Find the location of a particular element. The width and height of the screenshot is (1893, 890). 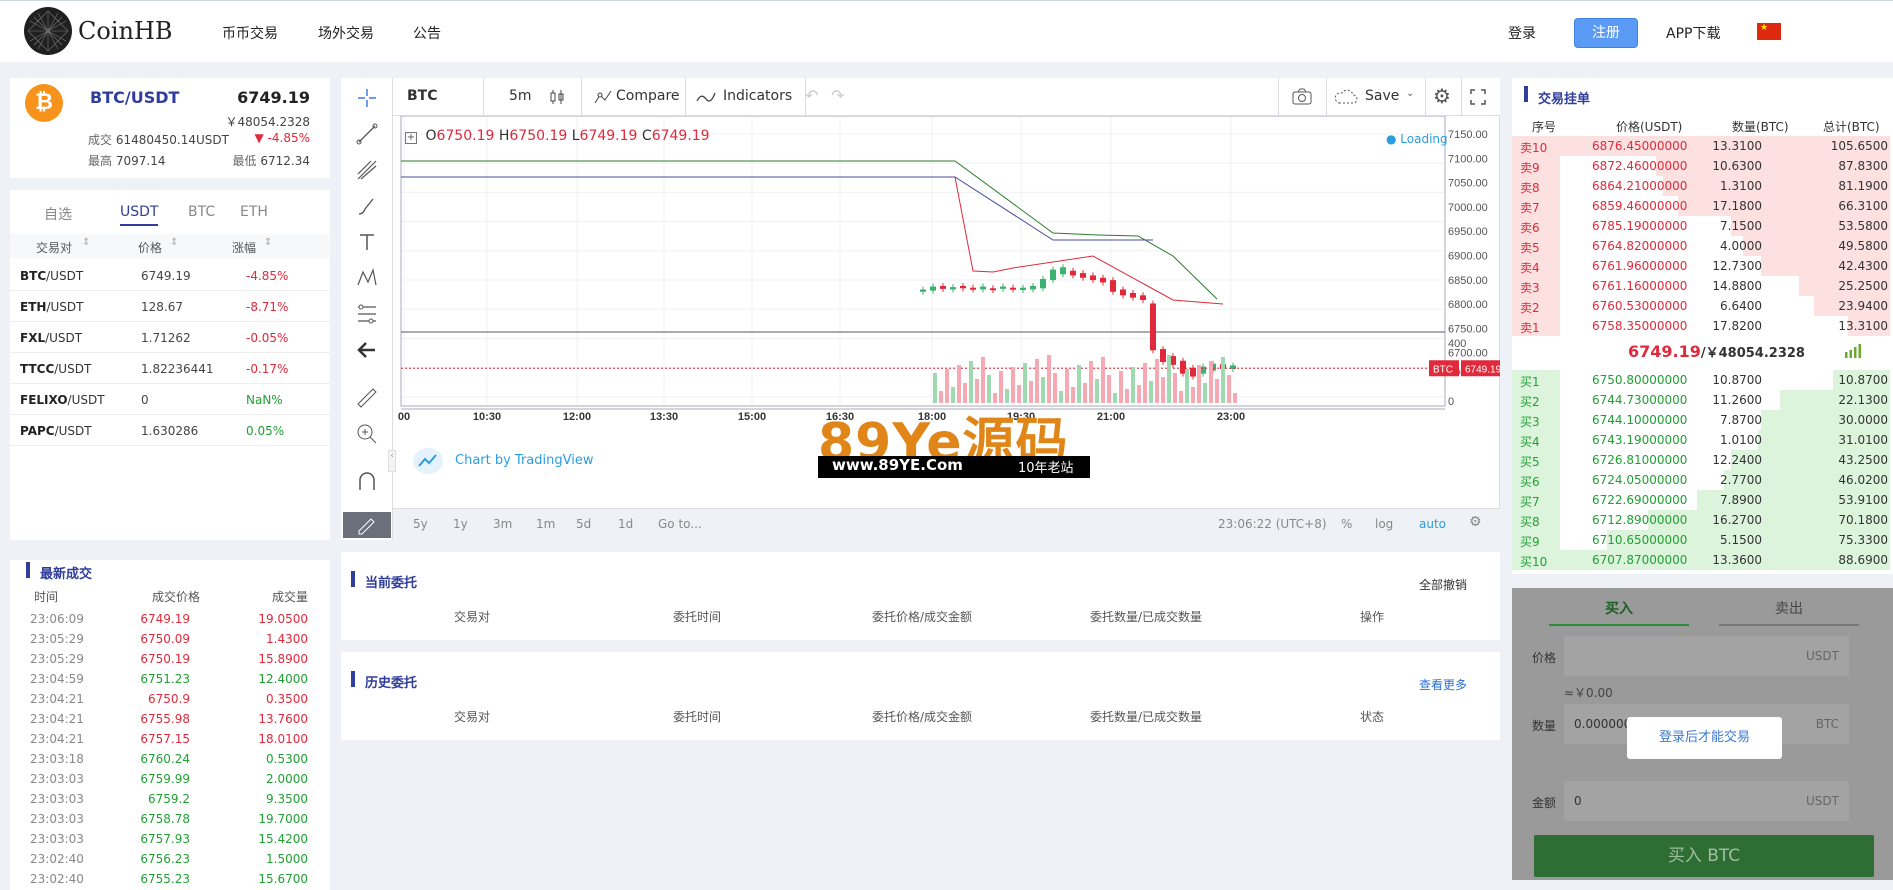

tab-favorites: 自选 is located at coordinates (58, 214).